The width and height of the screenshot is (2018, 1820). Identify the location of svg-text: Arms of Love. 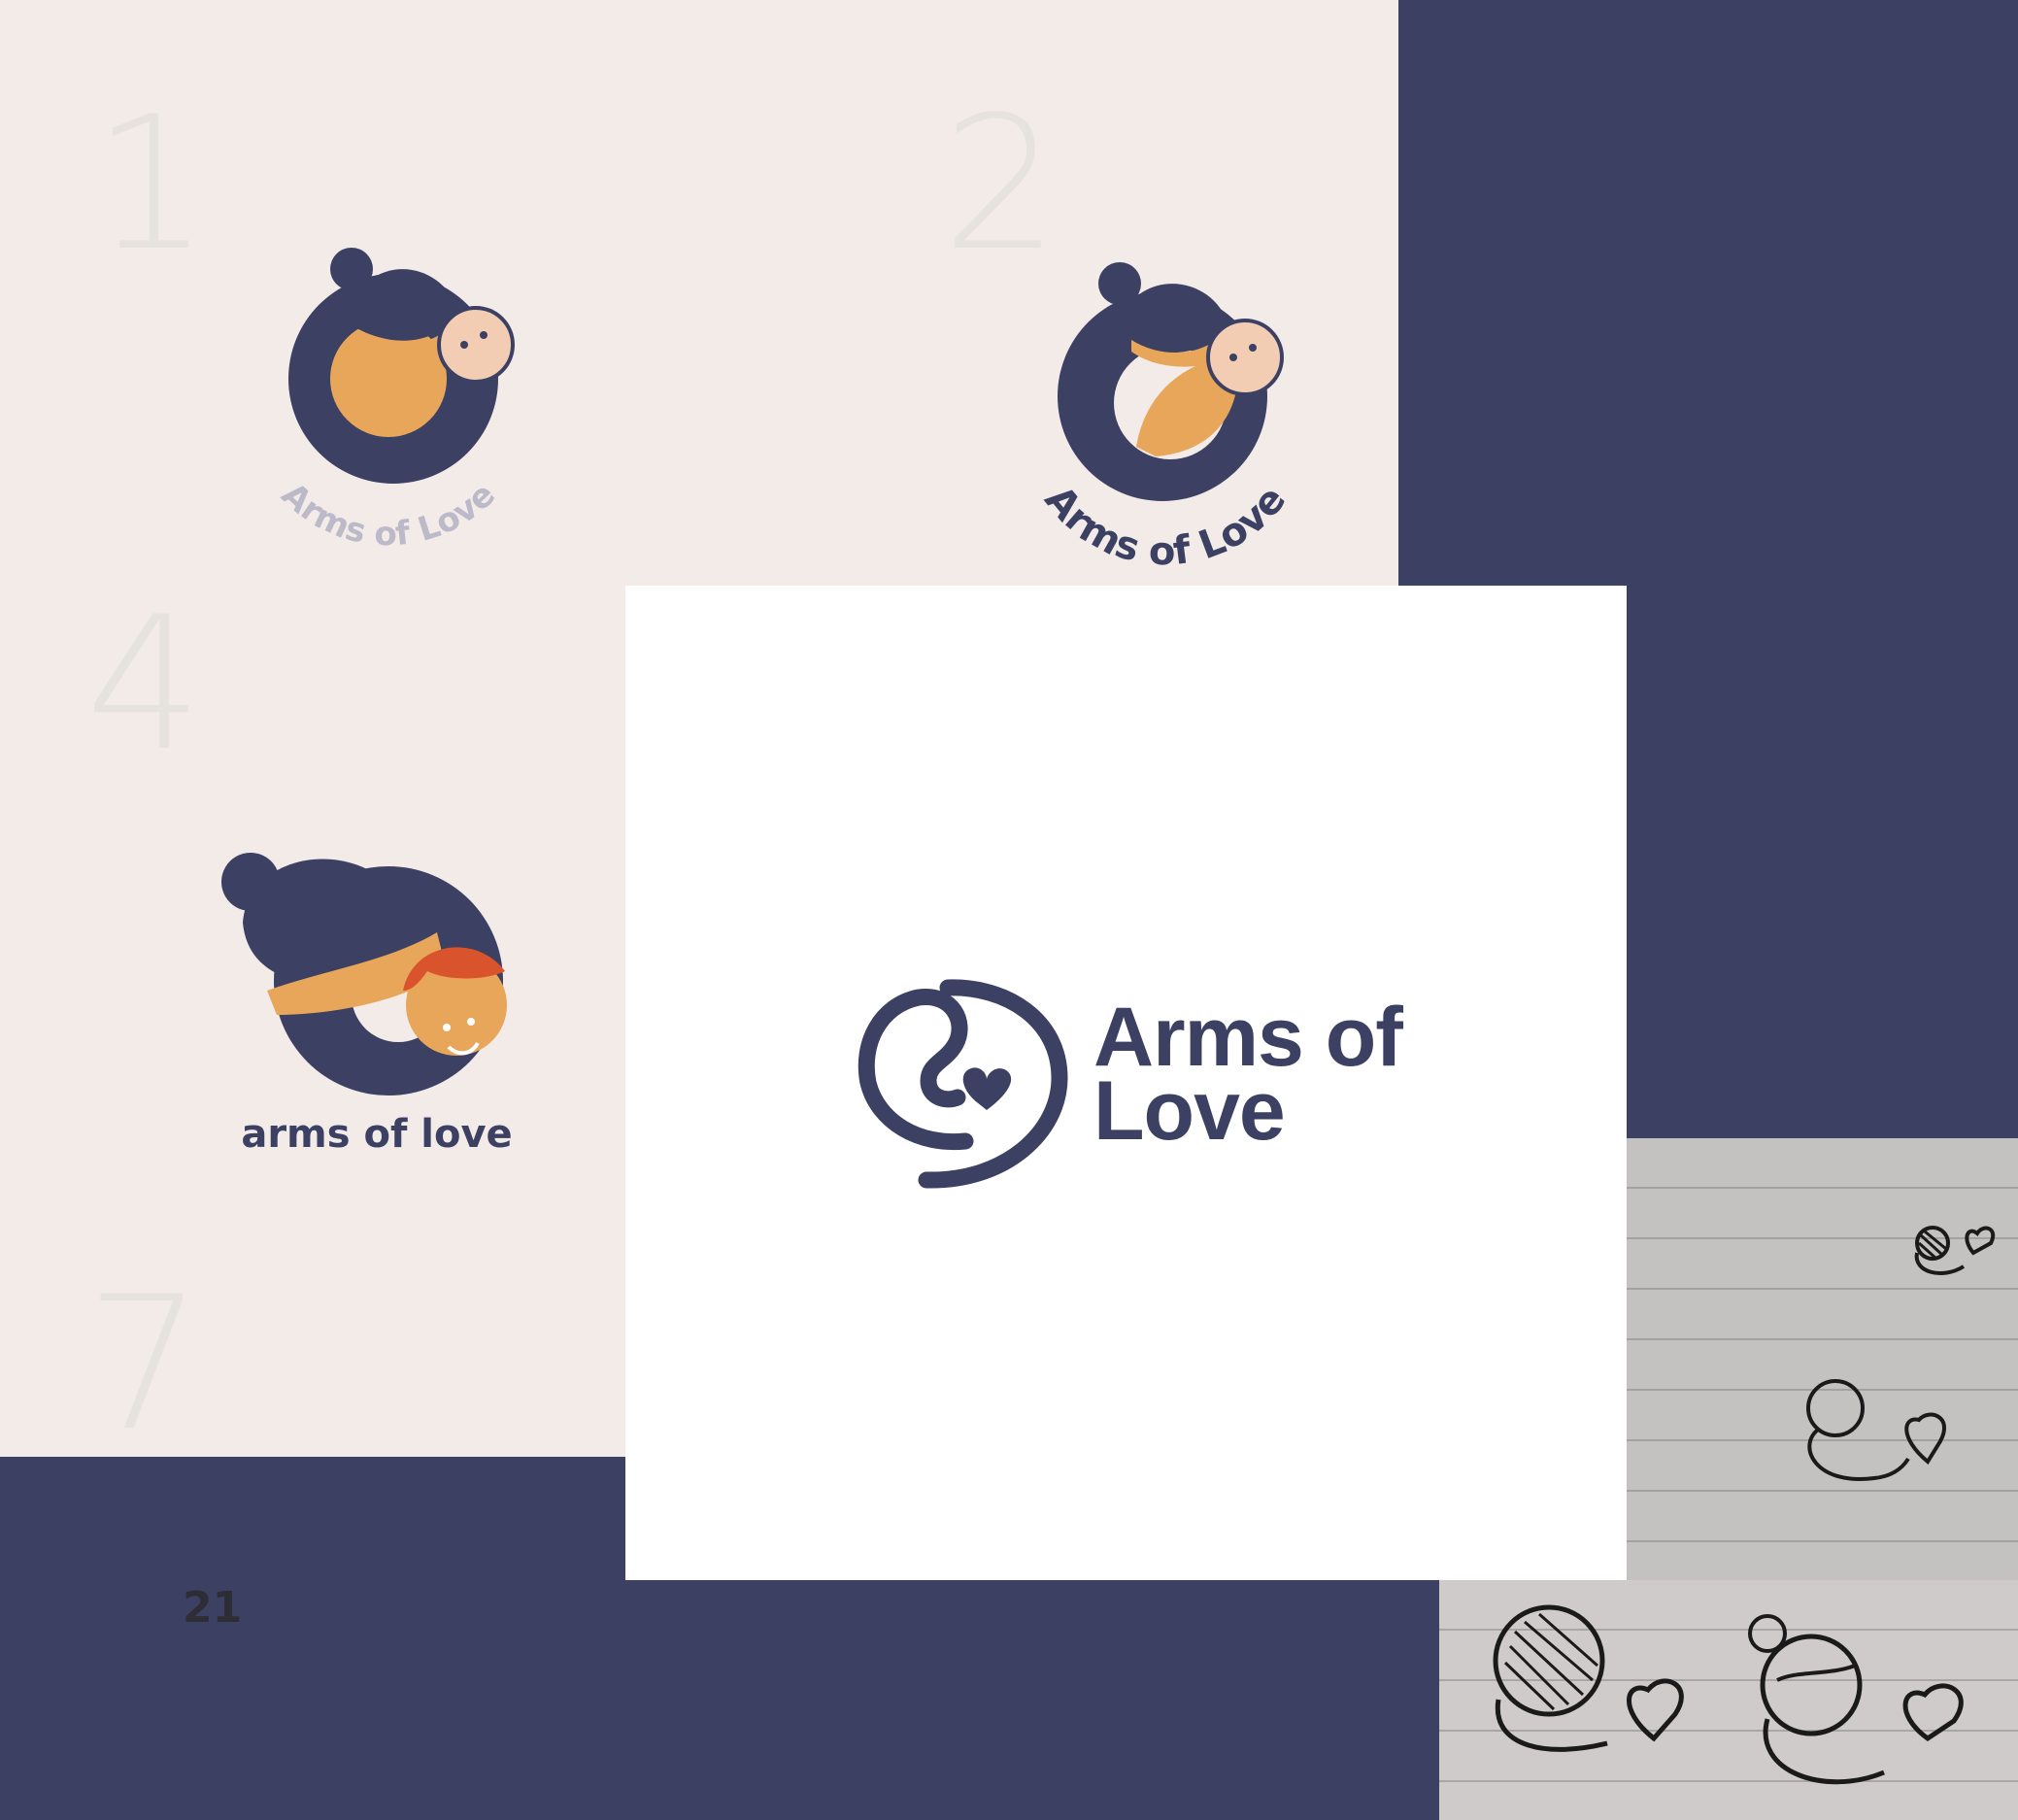
(388, 514).